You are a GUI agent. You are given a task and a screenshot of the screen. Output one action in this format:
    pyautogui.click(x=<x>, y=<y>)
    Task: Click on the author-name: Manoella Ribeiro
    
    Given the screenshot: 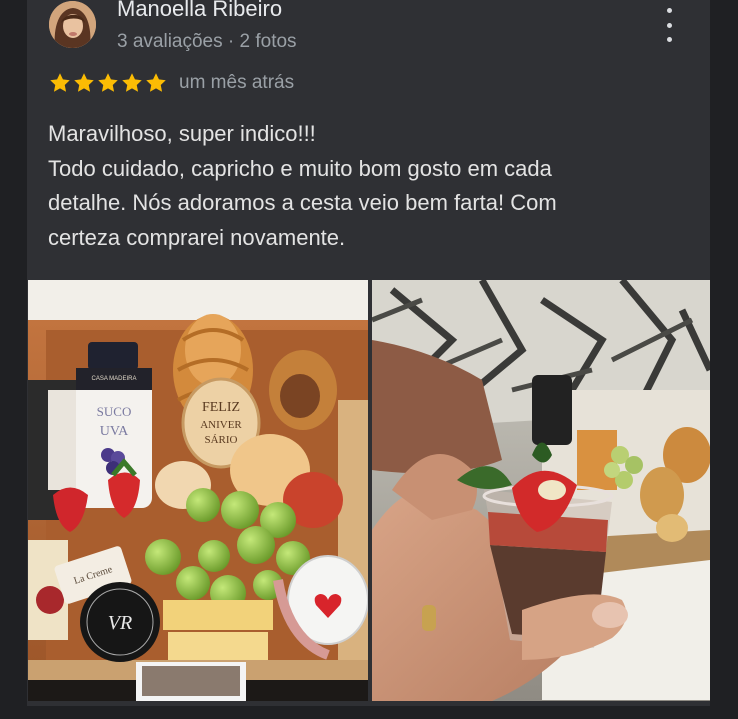 What is the action you would take?
    pyautogui.click(x=199, y=11)
    